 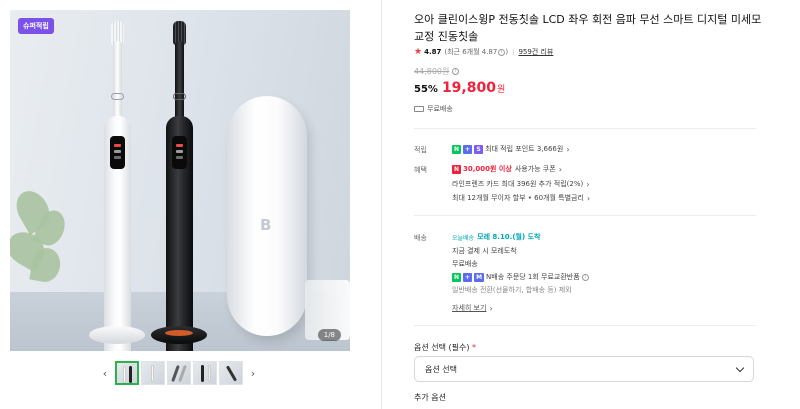 What do you see at coordinates (36, 26) in the screenshot?
I see `super-points-badge: 슈퍼적립` at bounding box center [36, 26].